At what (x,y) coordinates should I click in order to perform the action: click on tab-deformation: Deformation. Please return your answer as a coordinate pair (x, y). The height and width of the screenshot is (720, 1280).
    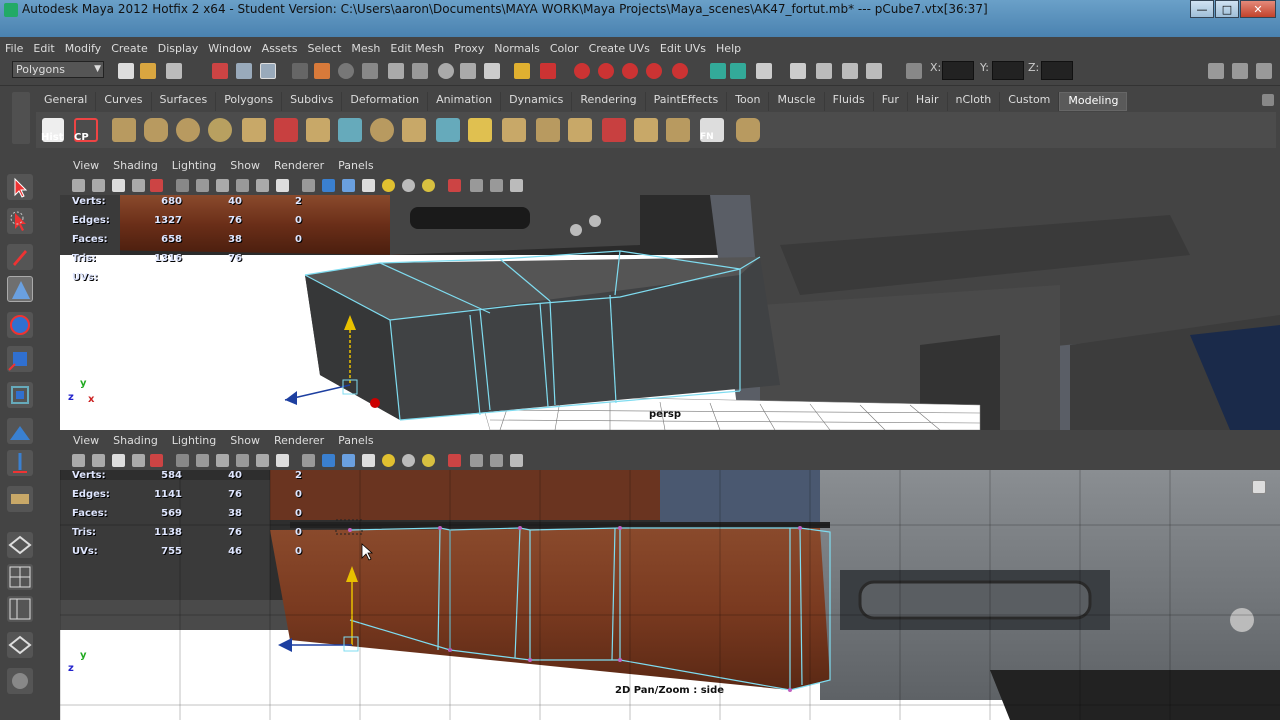
    Looking at the image, I should click on (385, 101).